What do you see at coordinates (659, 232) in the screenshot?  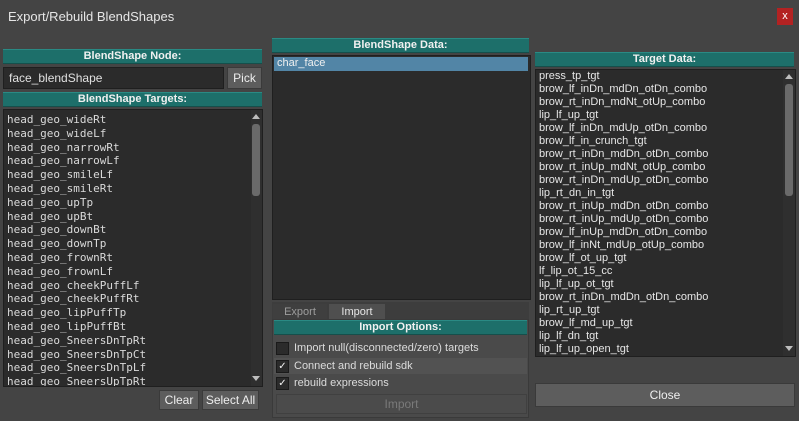 I see `list-item: brow_lf_inUp_mdDn_otDn_combo` at bounding box center [659, 232].